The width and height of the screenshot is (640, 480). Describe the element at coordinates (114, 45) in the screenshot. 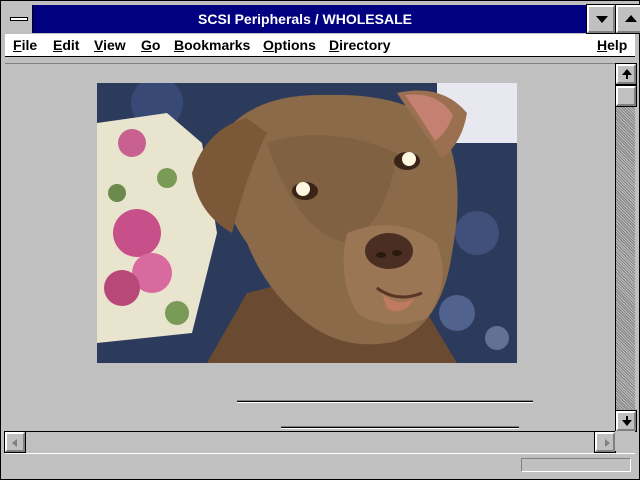

I see `menu-view-rest: iew` at that location.